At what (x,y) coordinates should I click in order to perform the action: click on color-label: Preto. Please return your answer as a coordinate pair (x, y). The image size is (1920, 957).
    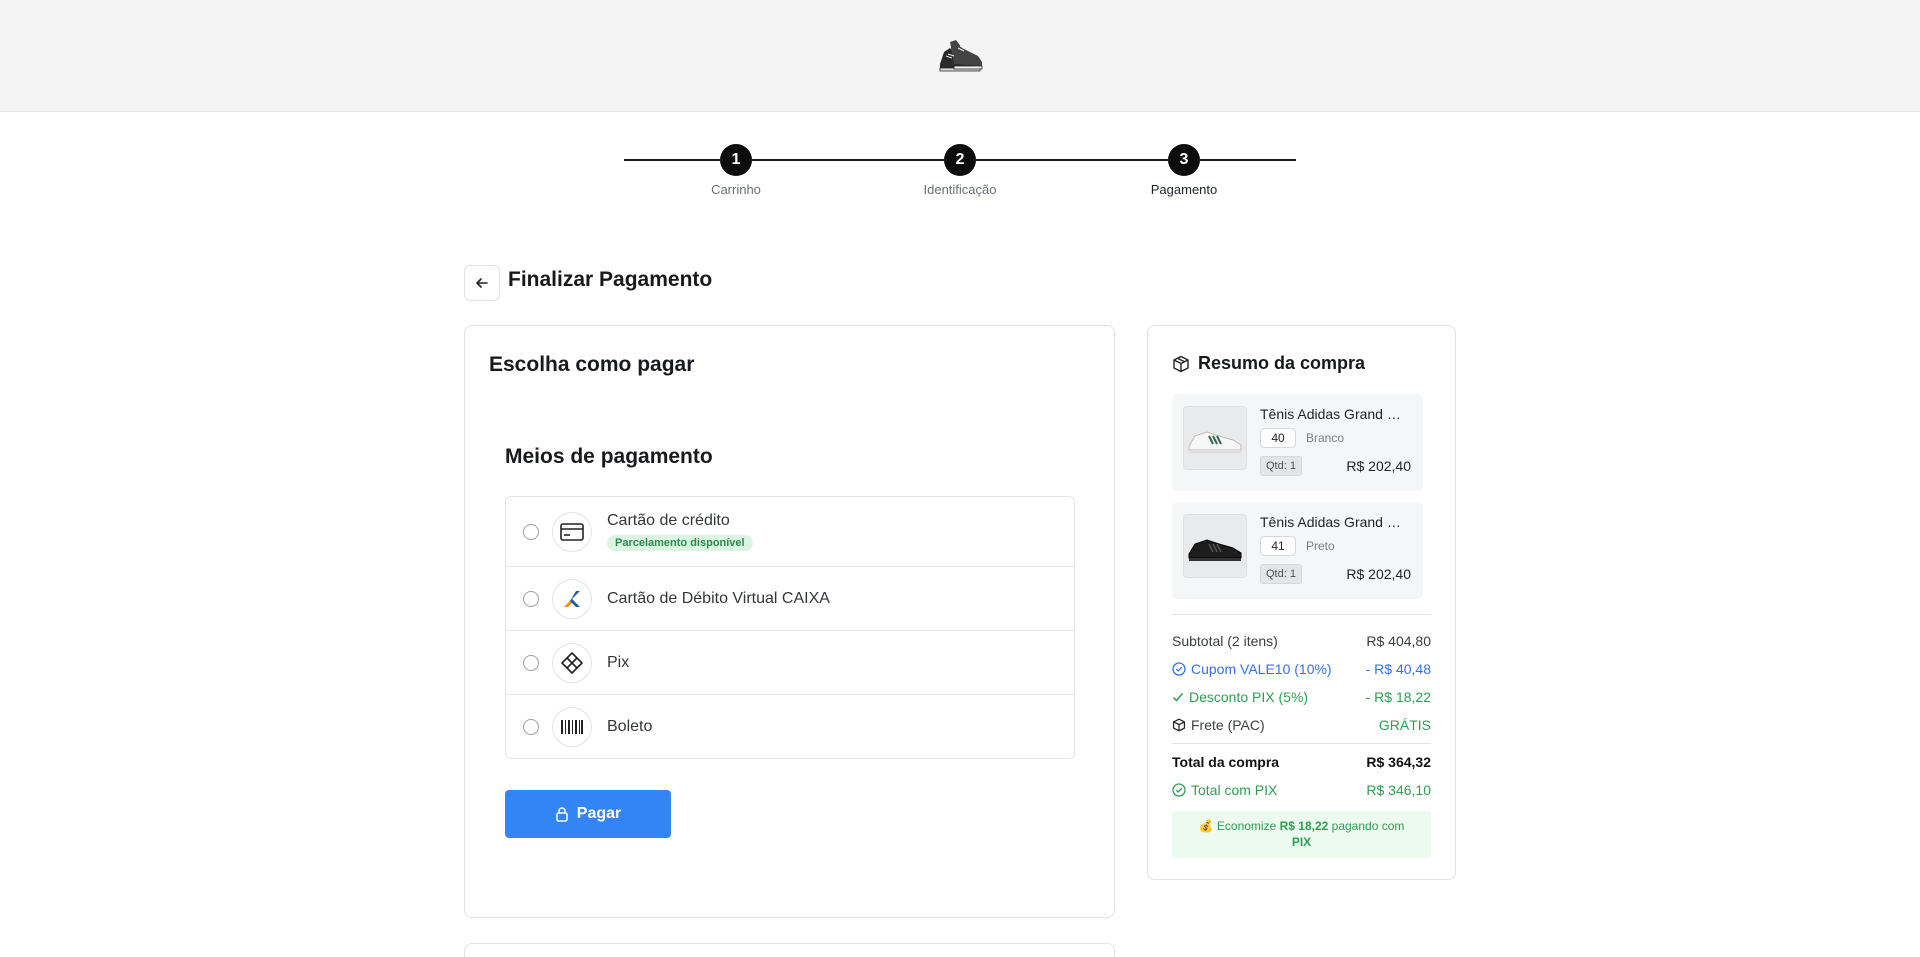
    Looking at the image, I should click on (1320, 546).